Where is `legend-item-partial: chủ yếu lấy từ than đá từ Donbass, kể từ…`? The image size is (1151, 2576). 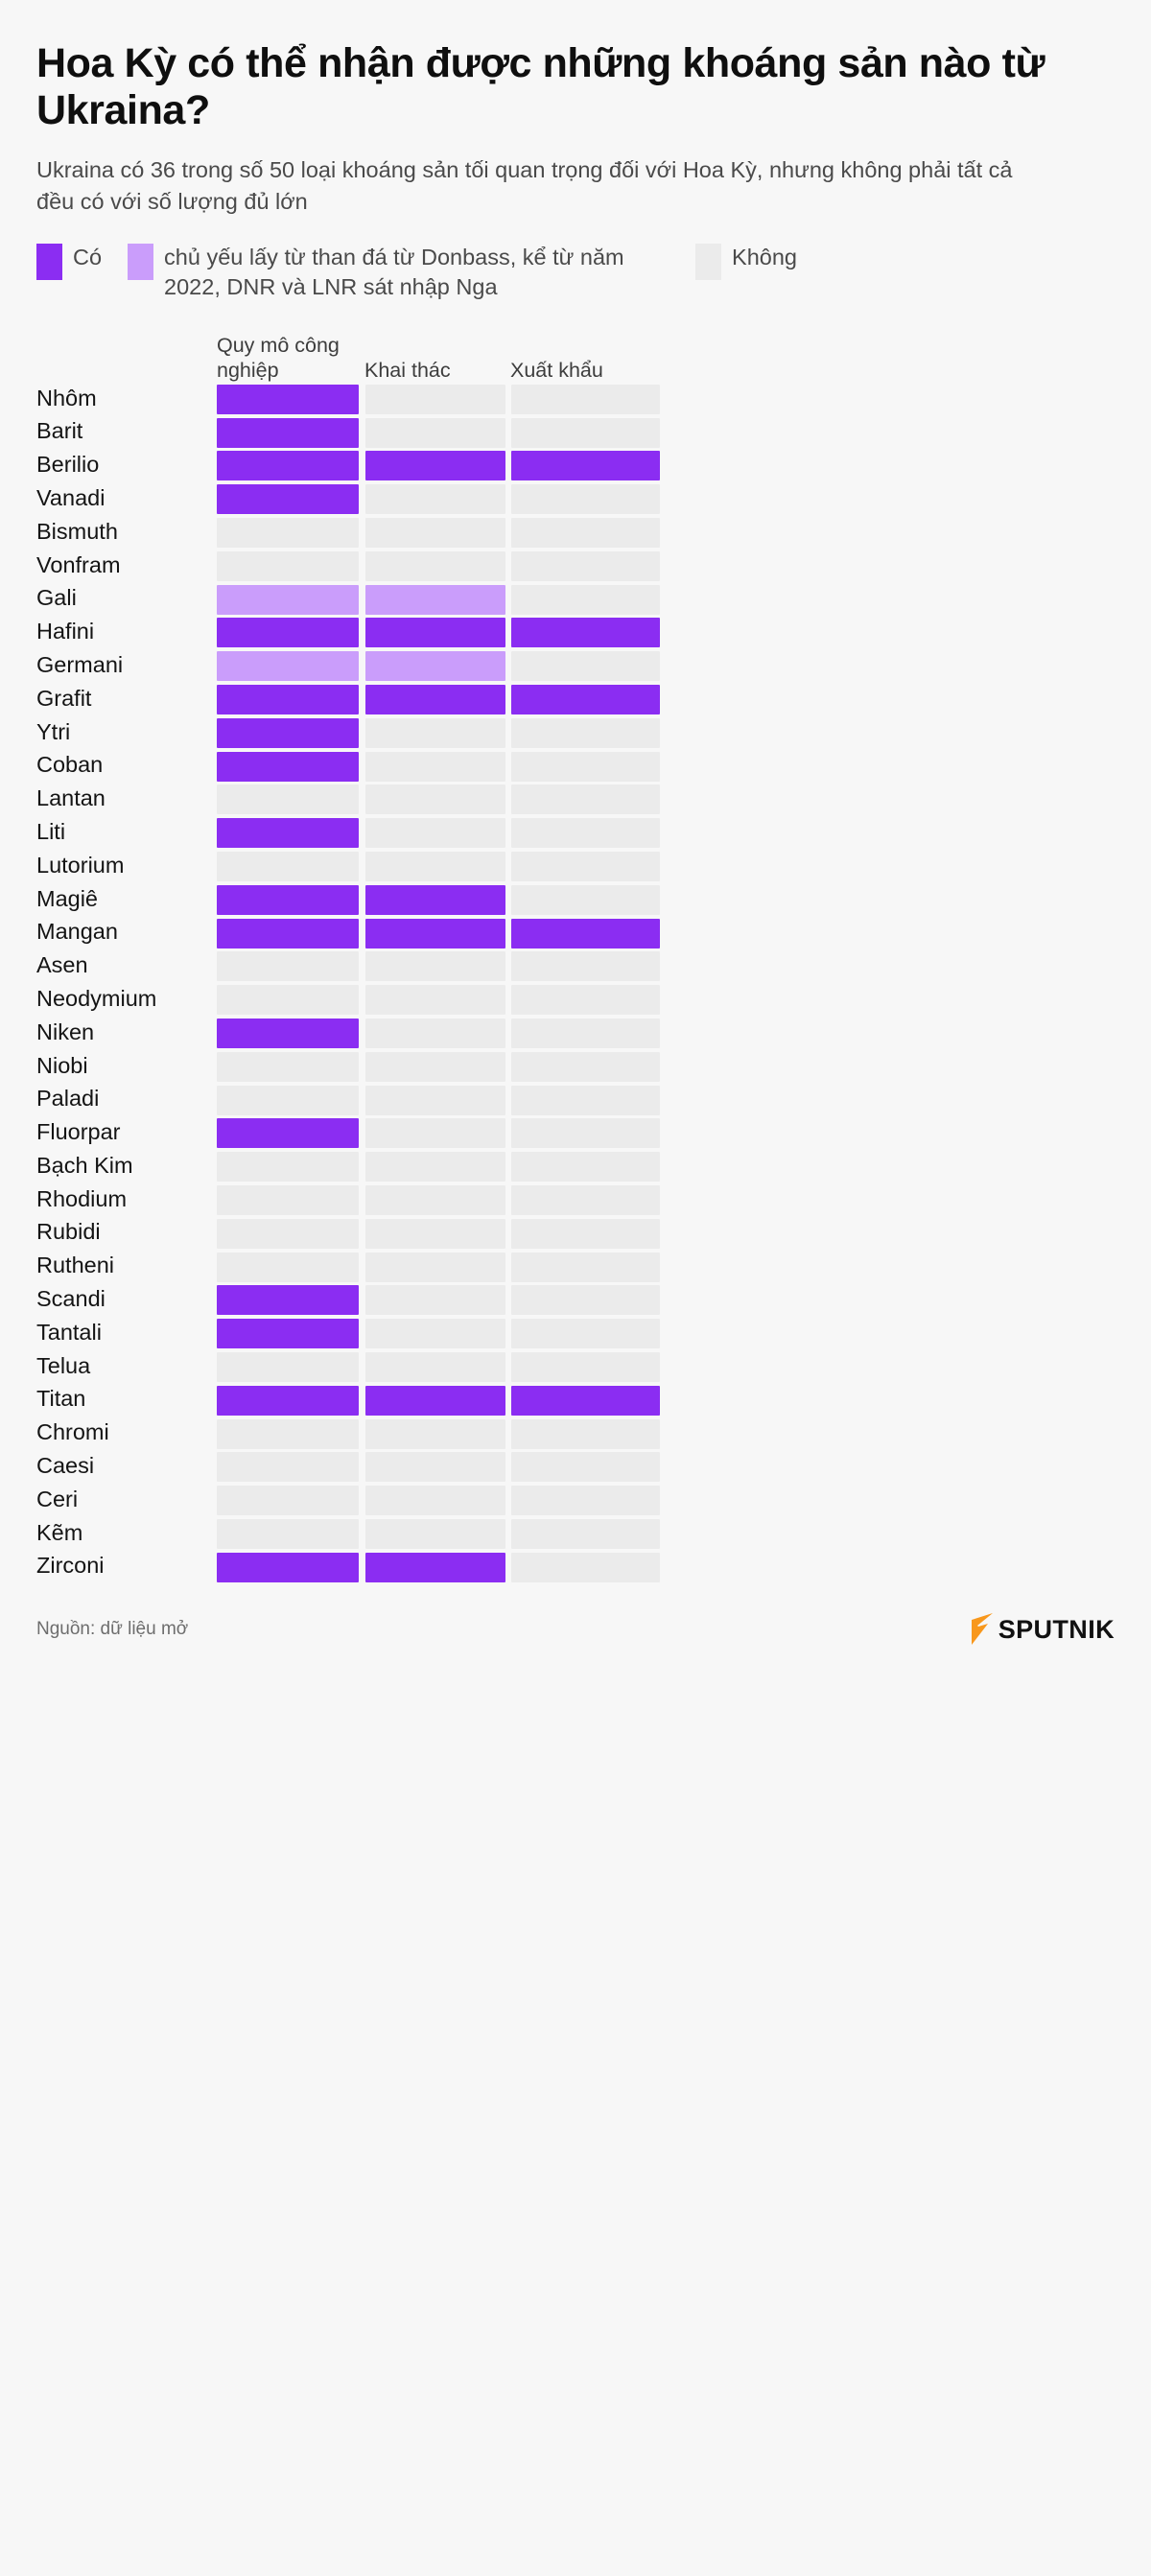
legend-item-partial: chủ yếu lấy từ than đá từ Donbass, kể từ… is located at coordinates (391, 273).